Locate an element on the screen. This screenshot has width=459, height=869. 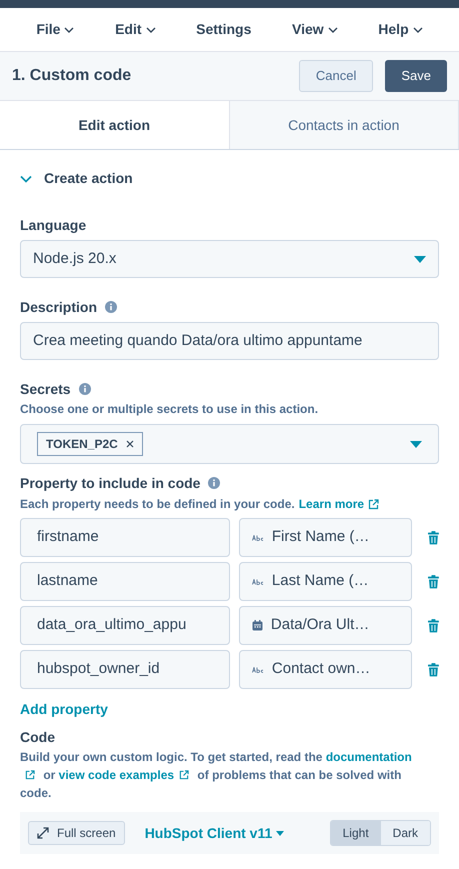
help-link: view code examples is located at coordinates (116, 775).